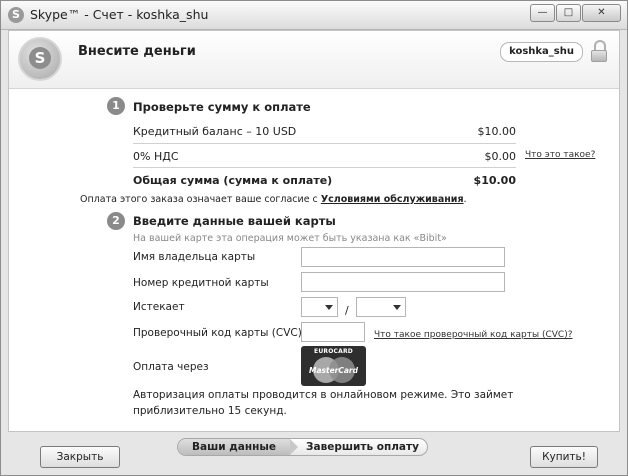 The image size is (628, 476). What do you see at coordinates (333, 370) in the screenshot?
I see `card-brand-name: MasterCard` at bounding box center [333, 370].